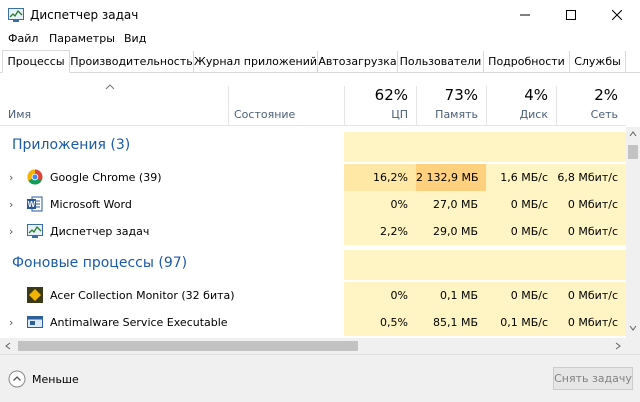  What do you see at coordinates (451, 322) in the screenshot?
I see `memory-cell: 85,1 МБ` at bounding box center [451, 322].